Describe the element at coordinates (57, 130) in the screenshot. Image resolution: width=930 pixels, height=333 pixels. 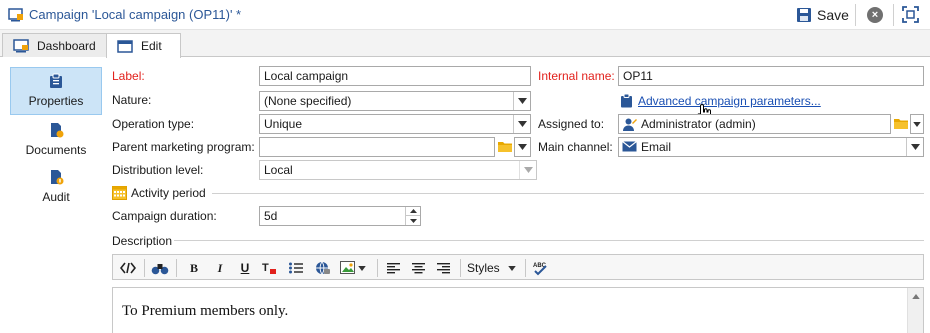
I see `documents-icon` at that location.